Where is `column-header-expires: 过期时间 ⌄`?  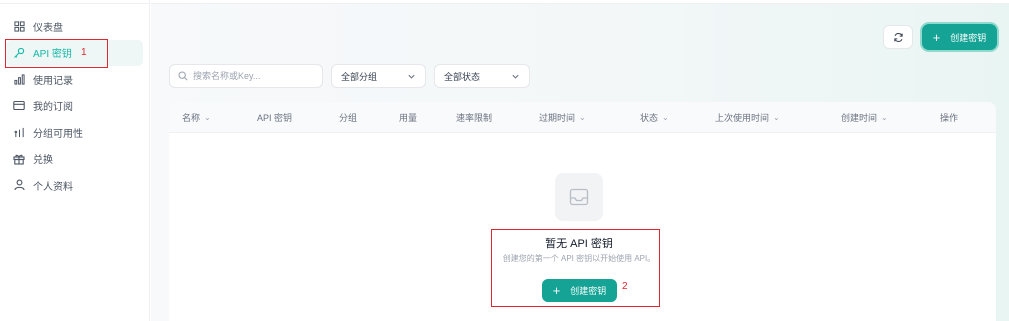
column-header-expires: 过期时间 ⌄ is located at coordinates (562, 117).